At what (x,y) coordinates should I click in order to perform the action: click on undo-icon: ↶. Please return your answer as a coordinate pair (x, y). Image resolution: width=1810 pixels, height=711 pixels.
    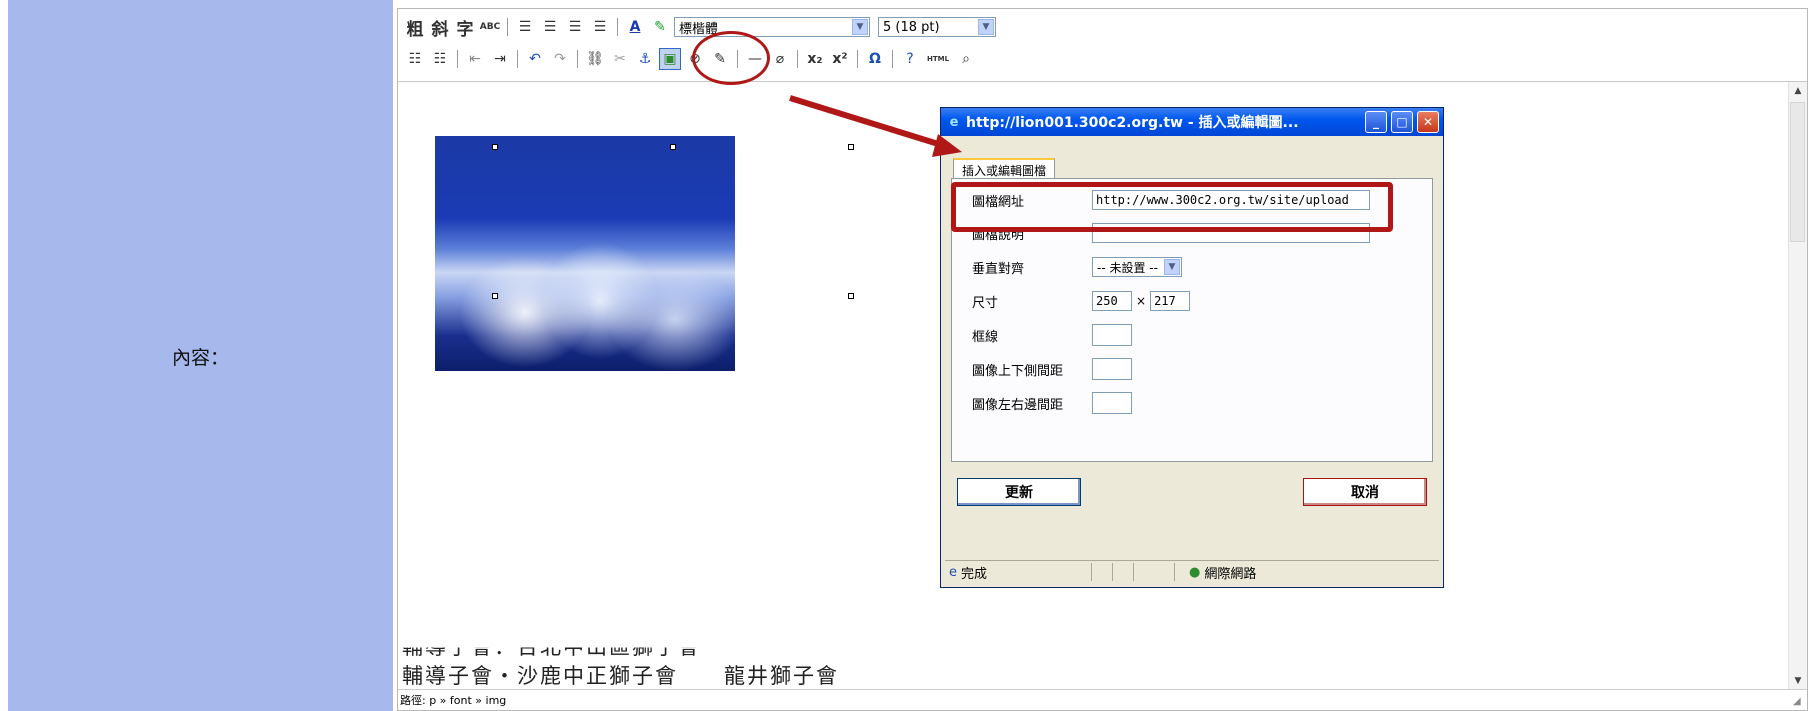
    Looking at the image, I should click on (535, 59).